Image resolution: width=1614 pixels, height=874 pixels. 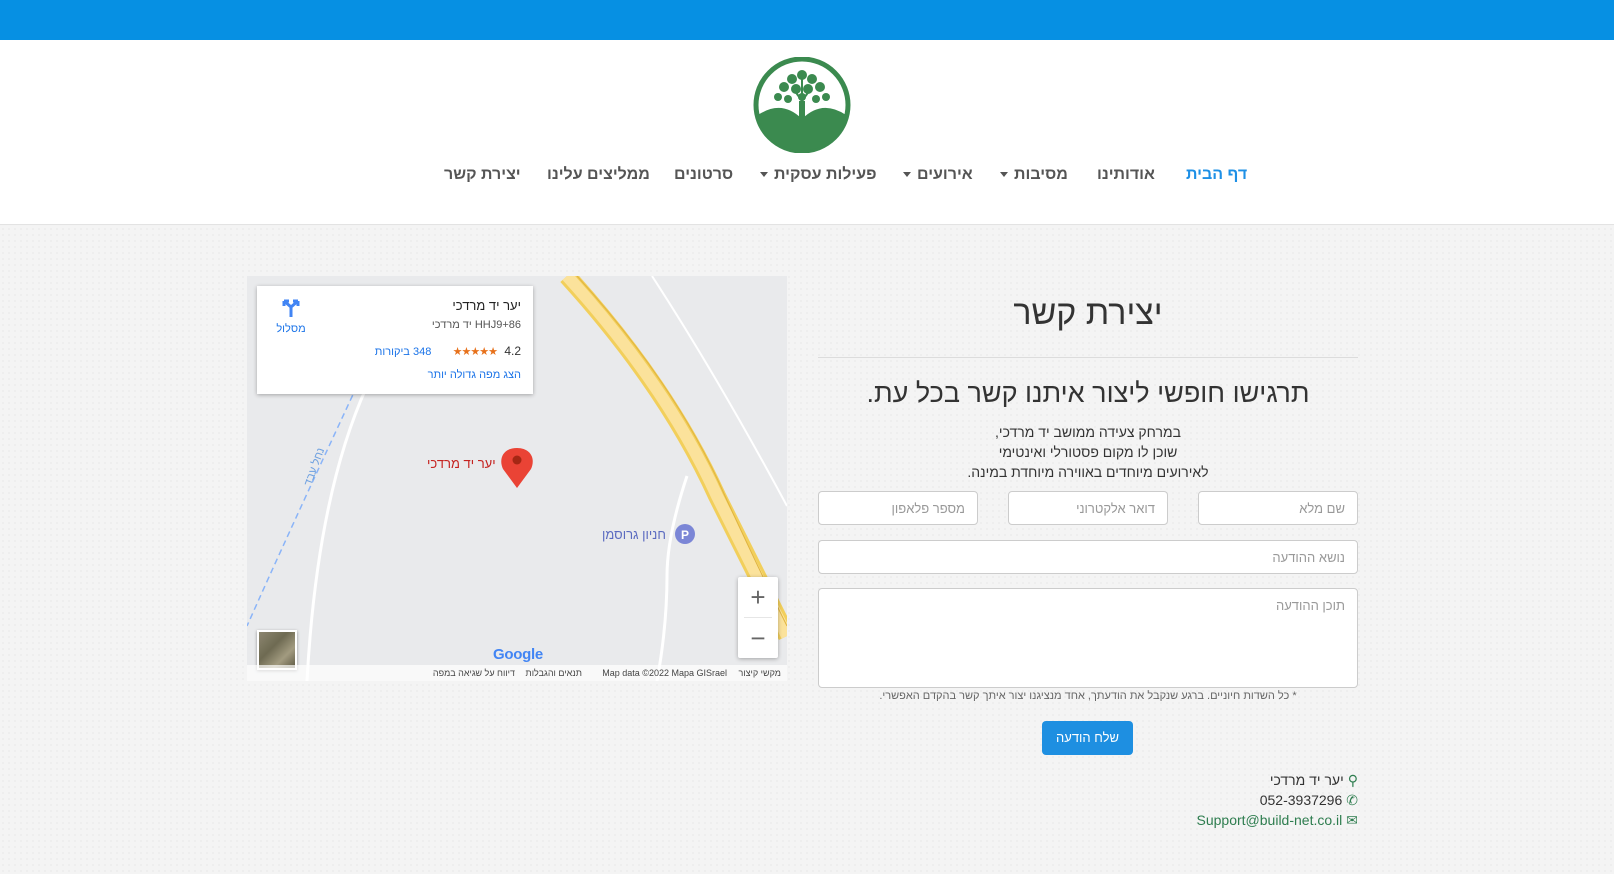 I want to click on map-data-text: Map data ©2022 Mapa GISrael, so click(x=664, y=673).